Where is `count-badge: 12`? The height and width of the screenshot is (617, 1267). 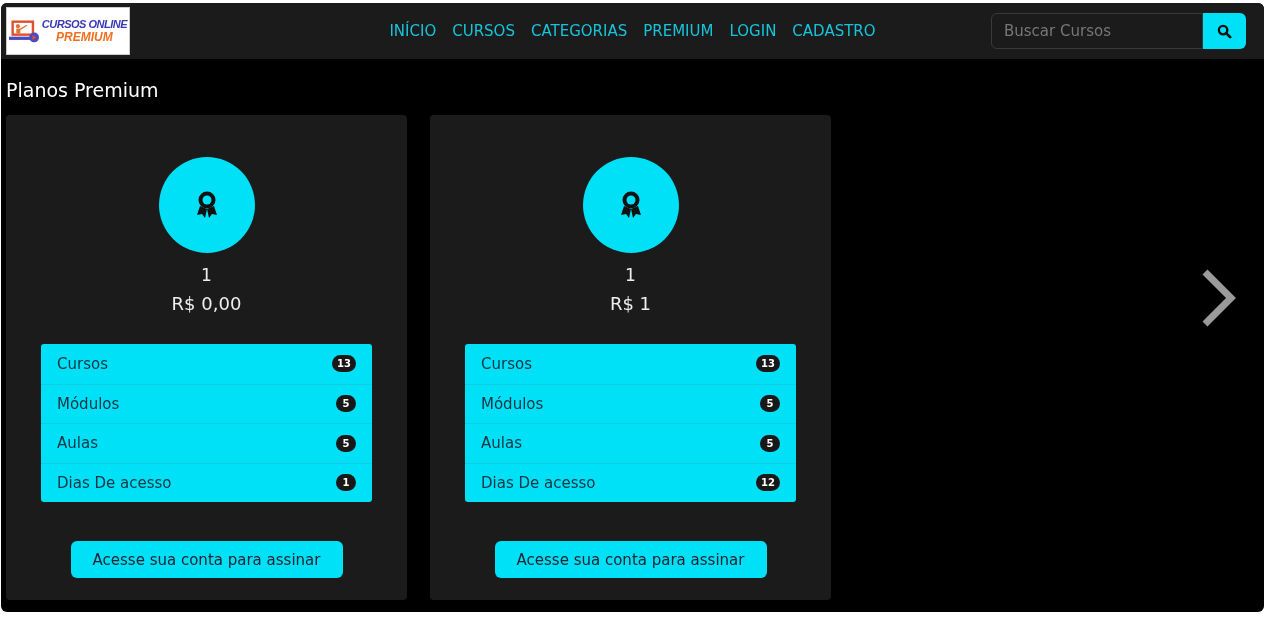
count-badge: 12 is located at coordinates (768, 483).